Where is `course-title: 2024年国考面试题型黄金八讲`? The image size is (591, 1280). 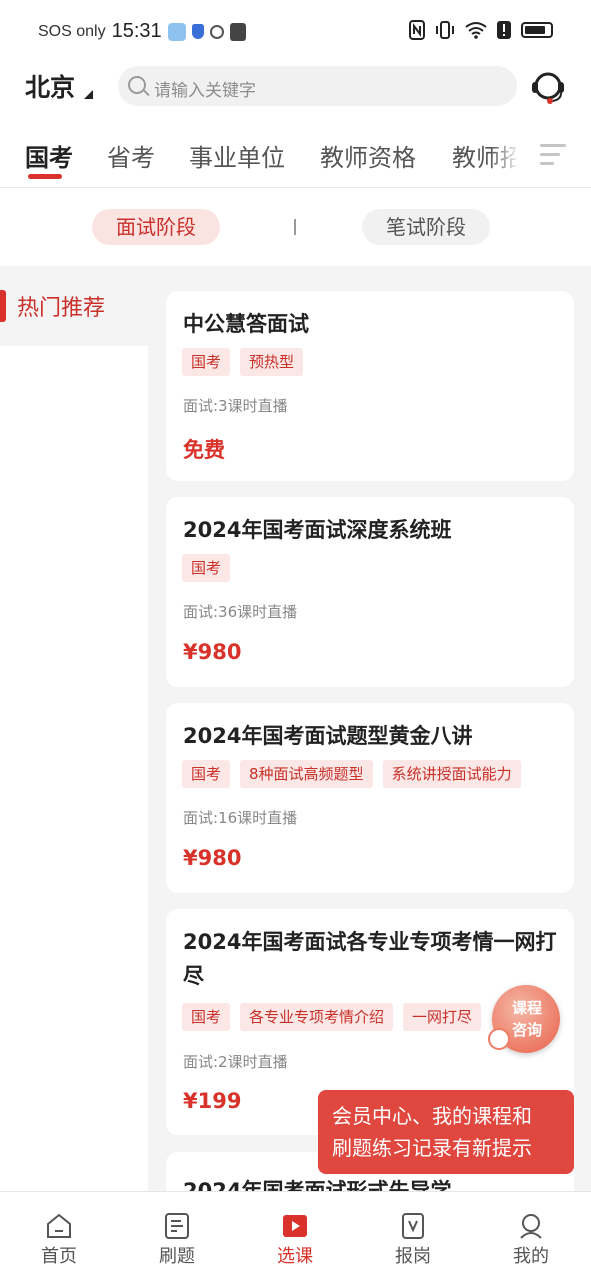 course-title: 2024年国考面试题型黄金八讲 is located at coordinates (328, 736).